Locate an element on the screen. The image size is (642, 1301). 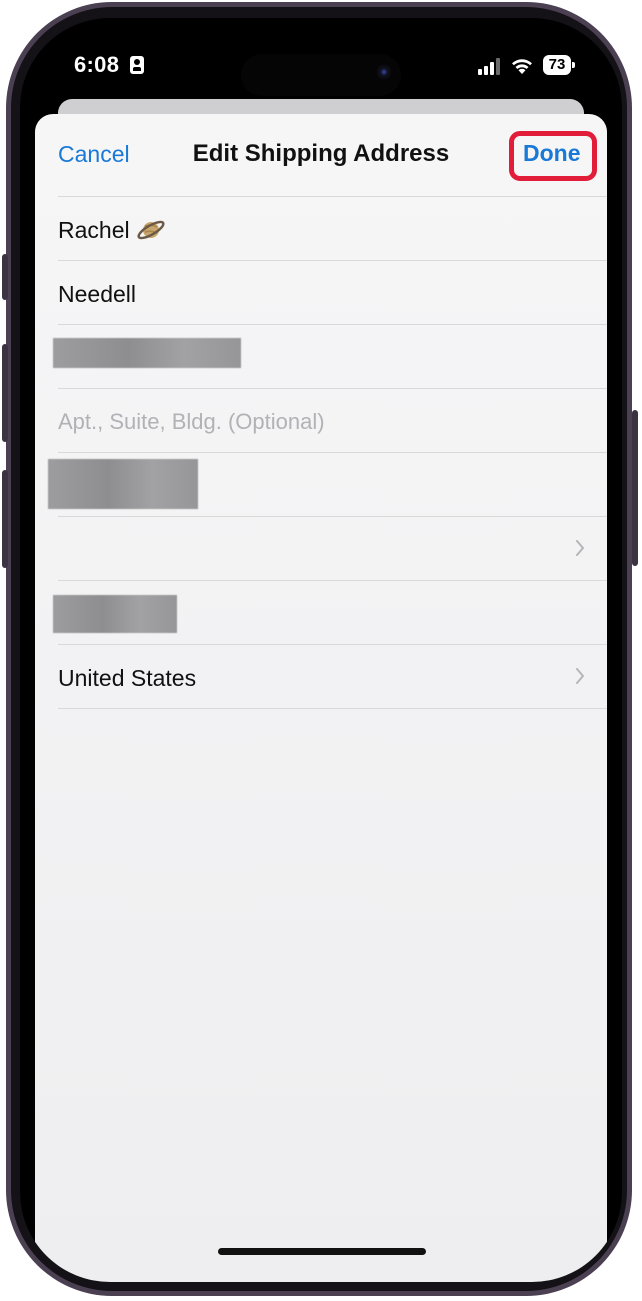
country-picker: United States is located at coordinates (332, 676).